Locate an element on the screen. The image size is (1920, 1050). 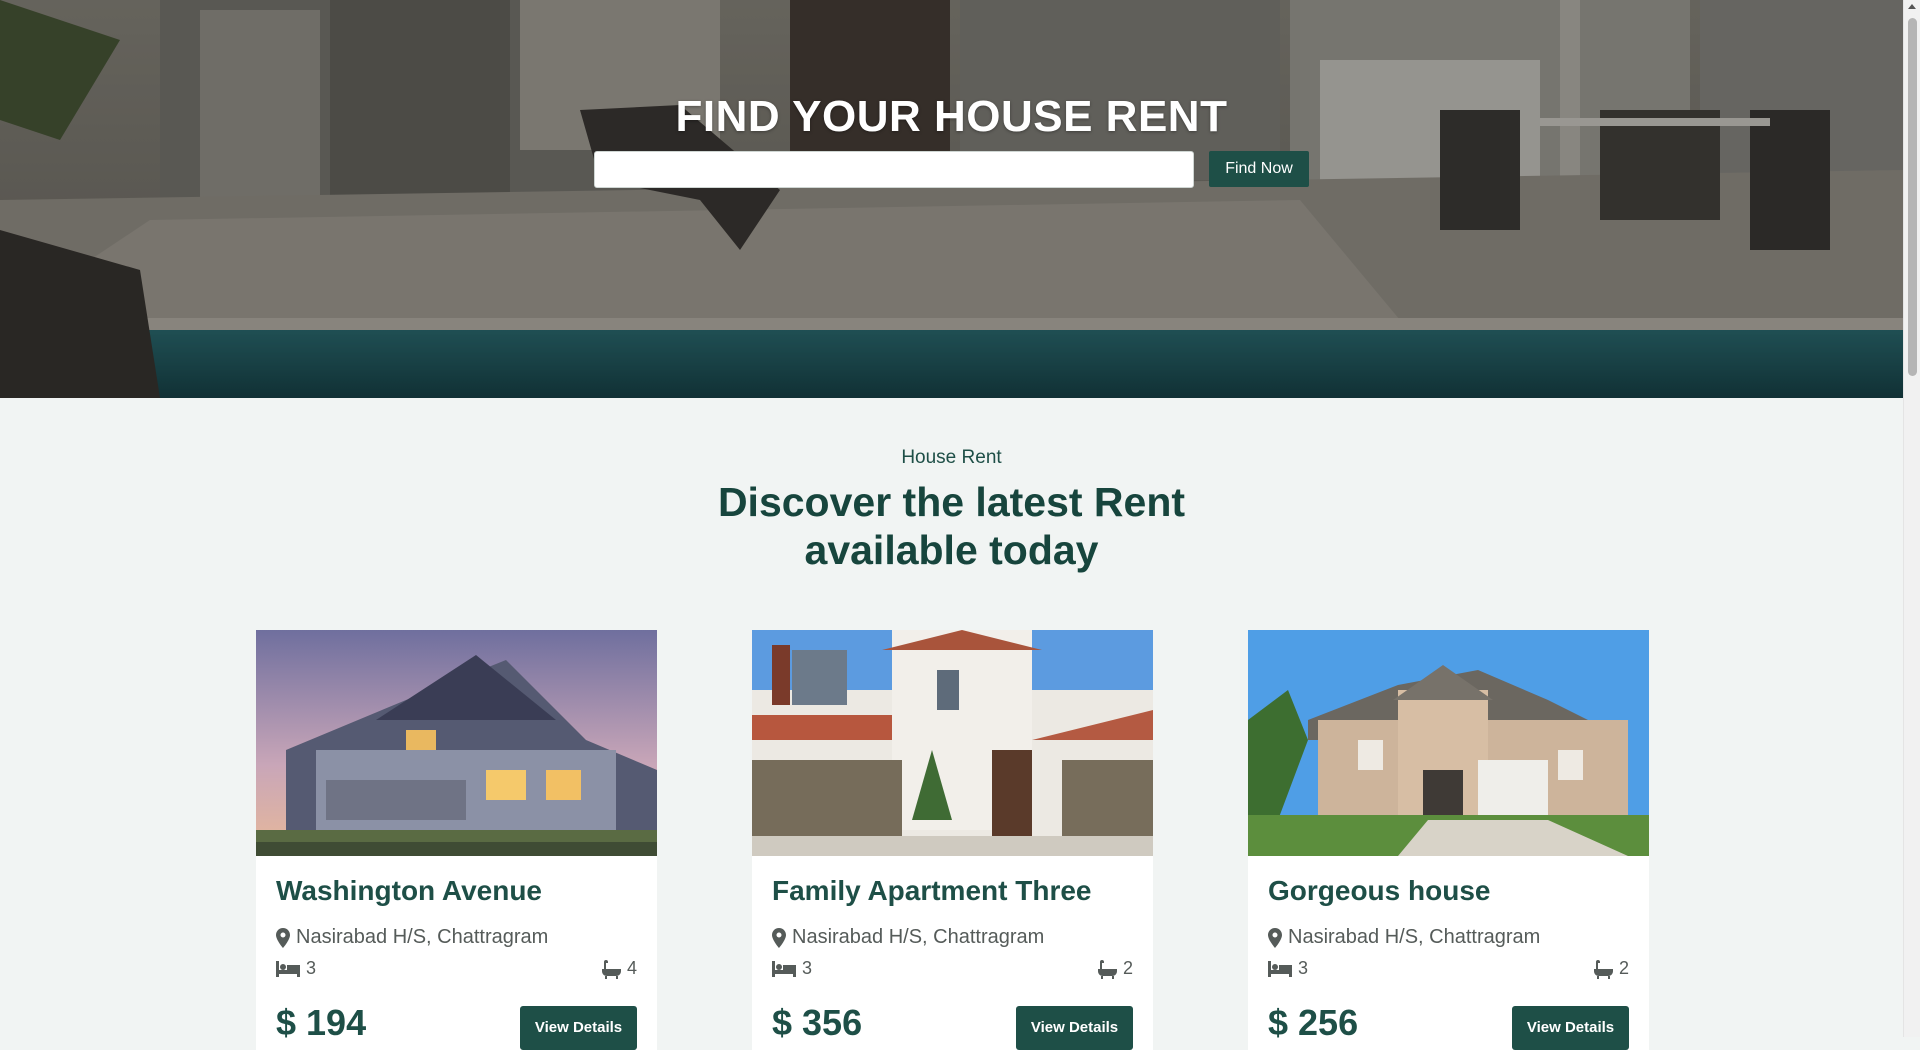
find-now-button: Find Now is located at coordinates (1259, 169).